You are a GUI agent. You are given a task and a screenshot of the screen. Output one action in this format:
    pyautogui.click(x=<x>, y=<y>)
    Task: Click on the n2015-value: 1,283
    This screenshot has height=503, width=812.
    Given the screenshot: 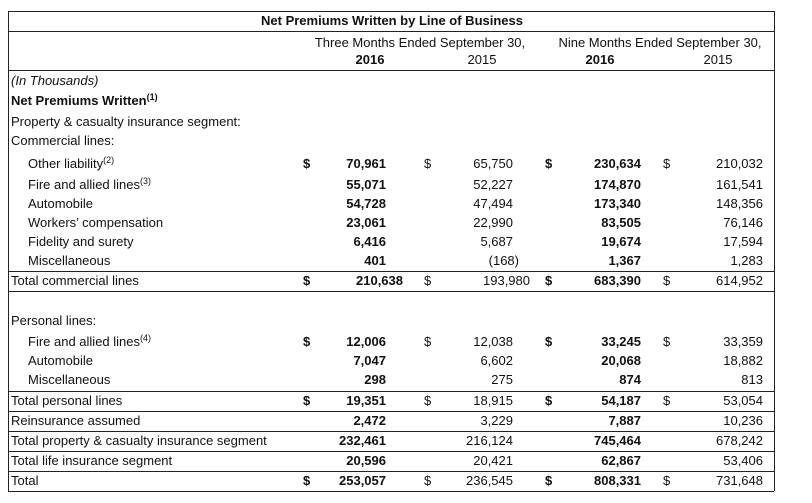 What is the action you would take?
    pyautogui.click(x=746, y=260)
    